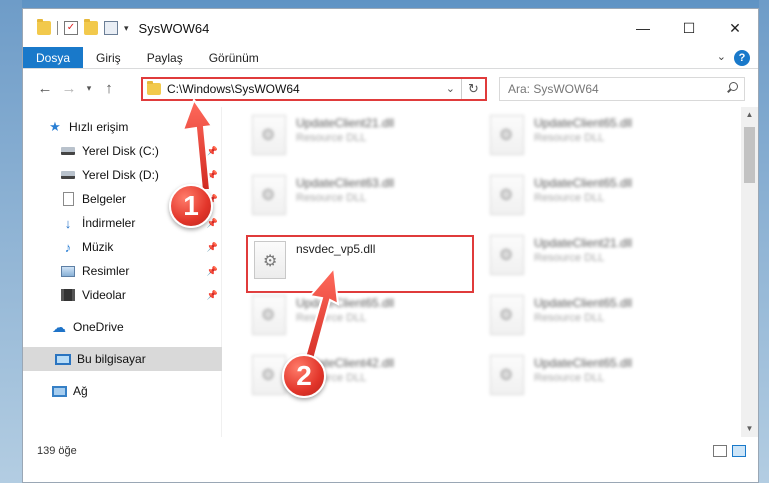 The image size is (769, 483). I want to click on maximize-button: ☐, so click(689, 28).